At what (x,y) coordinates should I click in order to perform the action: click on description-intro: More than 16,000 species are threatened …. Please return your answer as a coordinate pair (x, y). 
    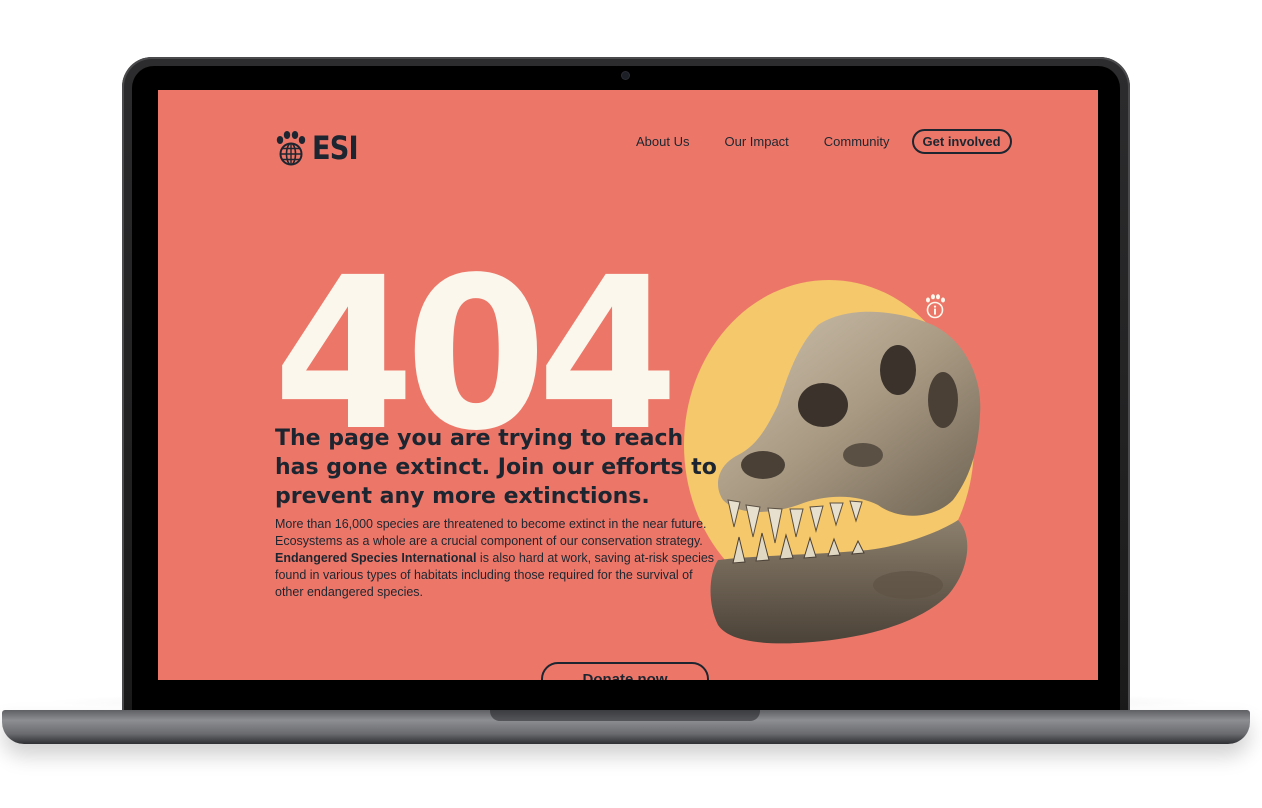
    Looking at the image, I should click on (491, 532).